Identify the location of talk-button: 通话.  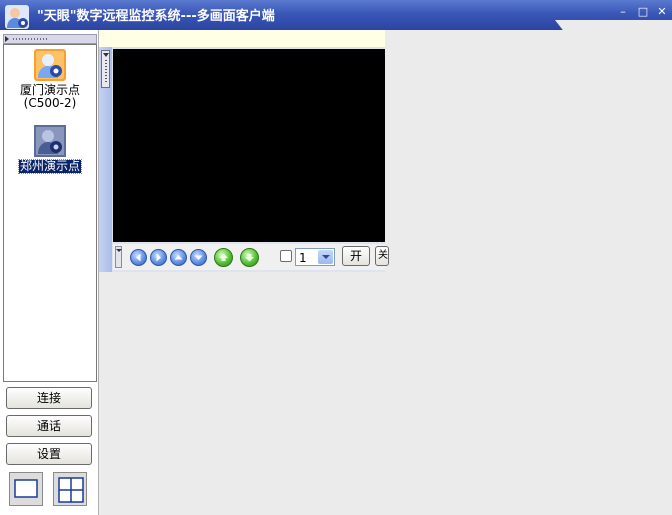
(49, 426).